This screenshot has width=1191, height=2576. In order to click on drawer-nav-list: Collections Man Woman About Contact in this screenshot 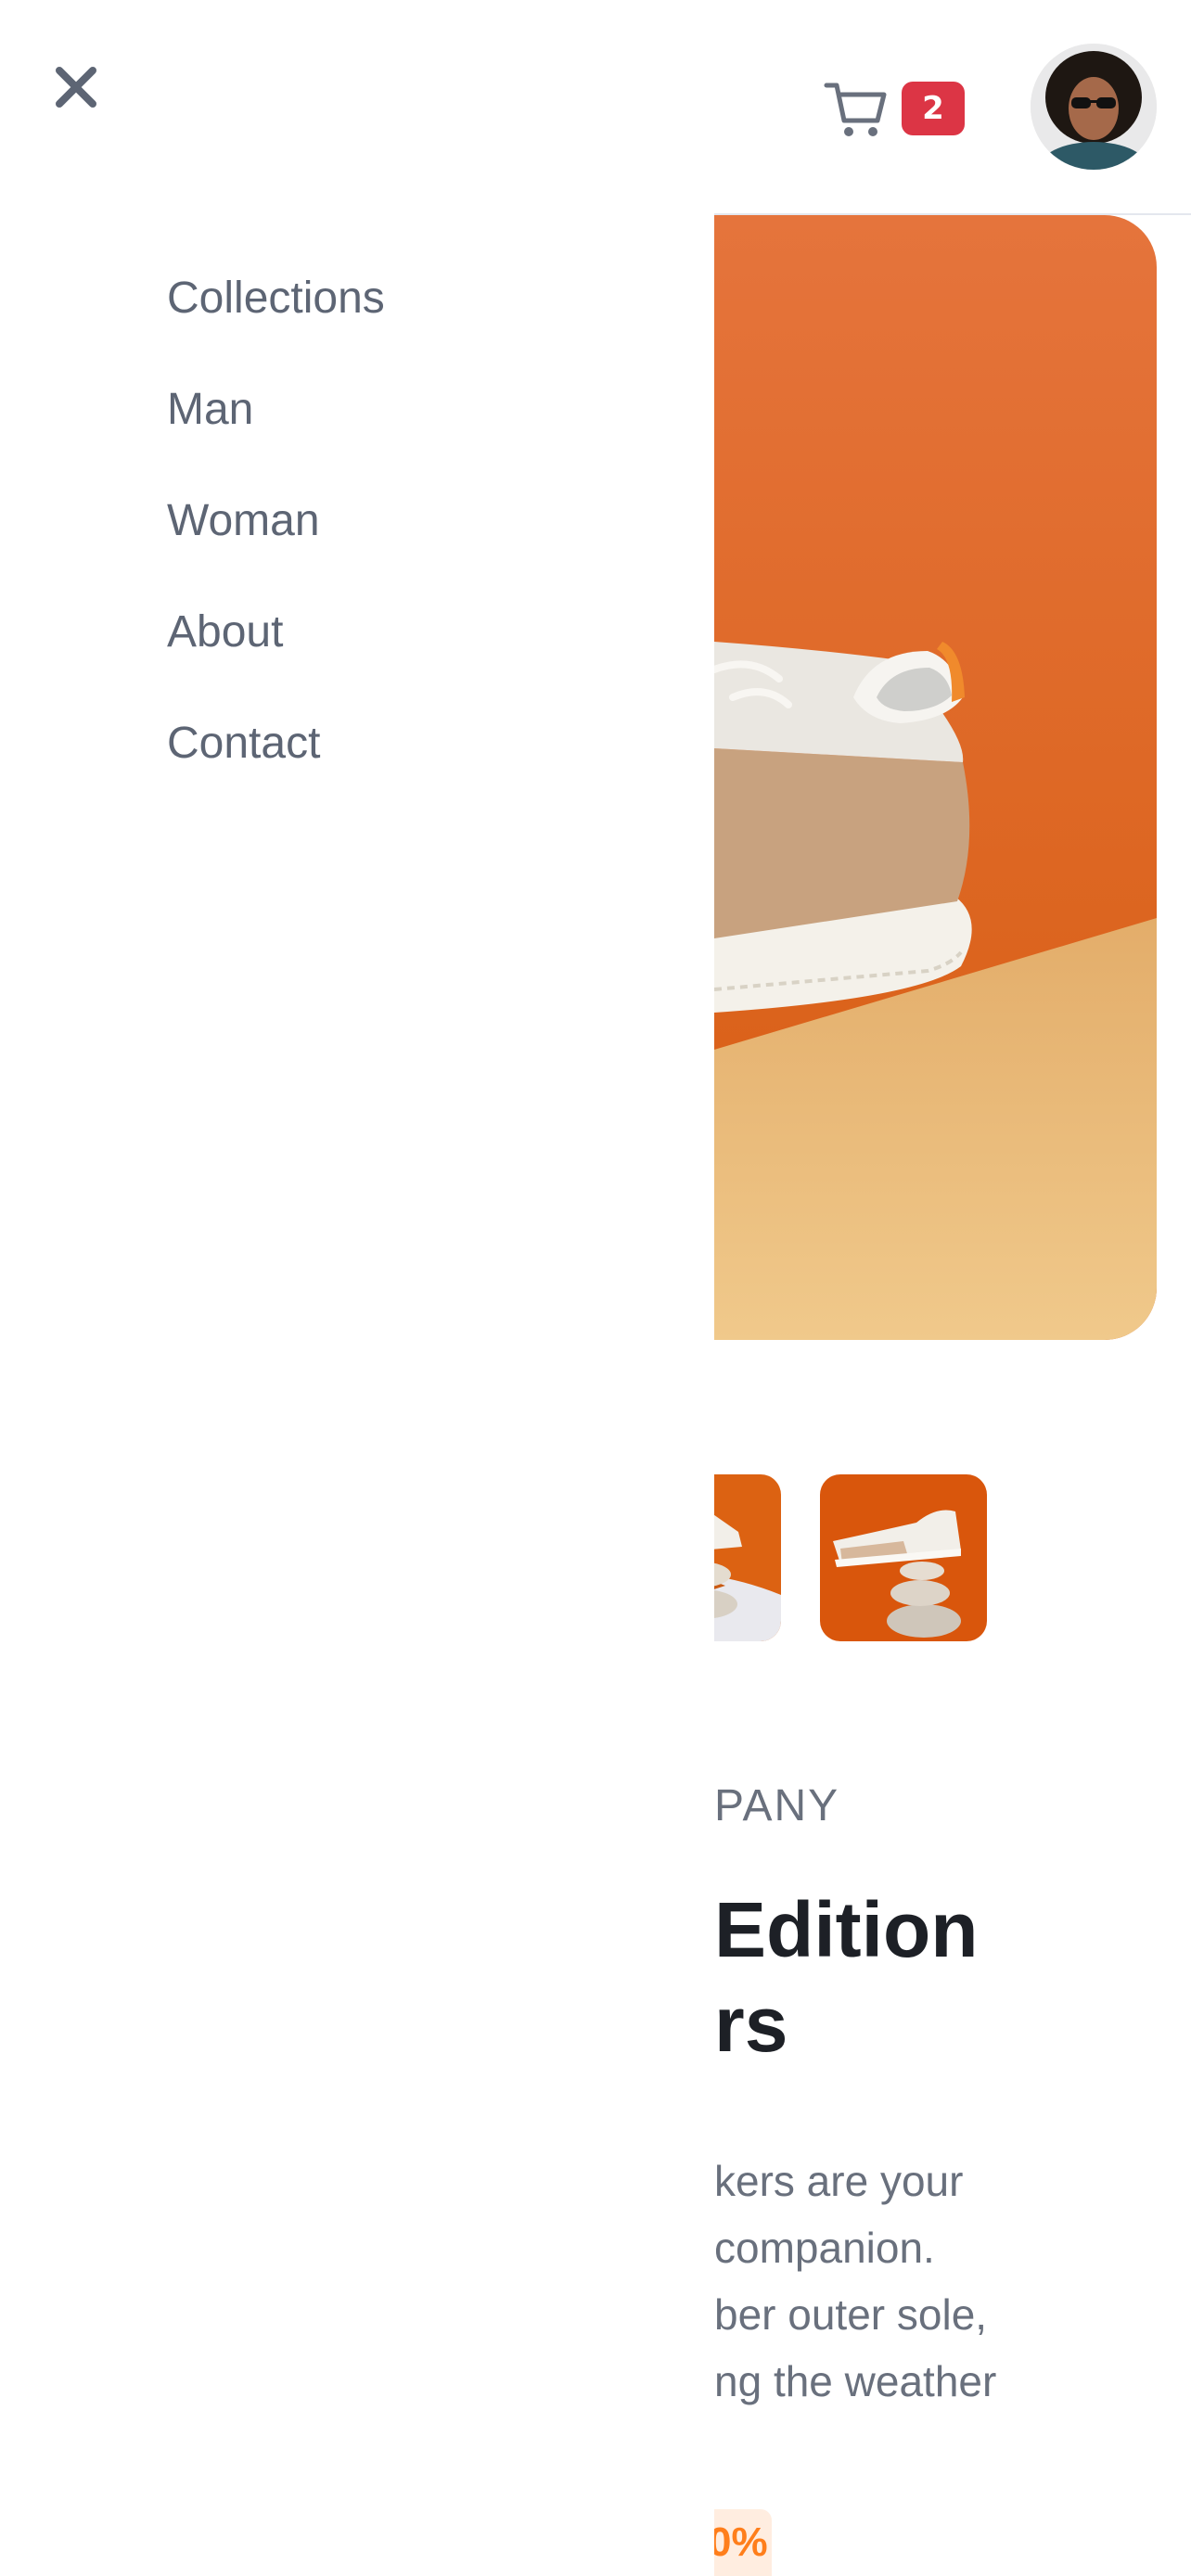, I will do `click(276, 547)`.